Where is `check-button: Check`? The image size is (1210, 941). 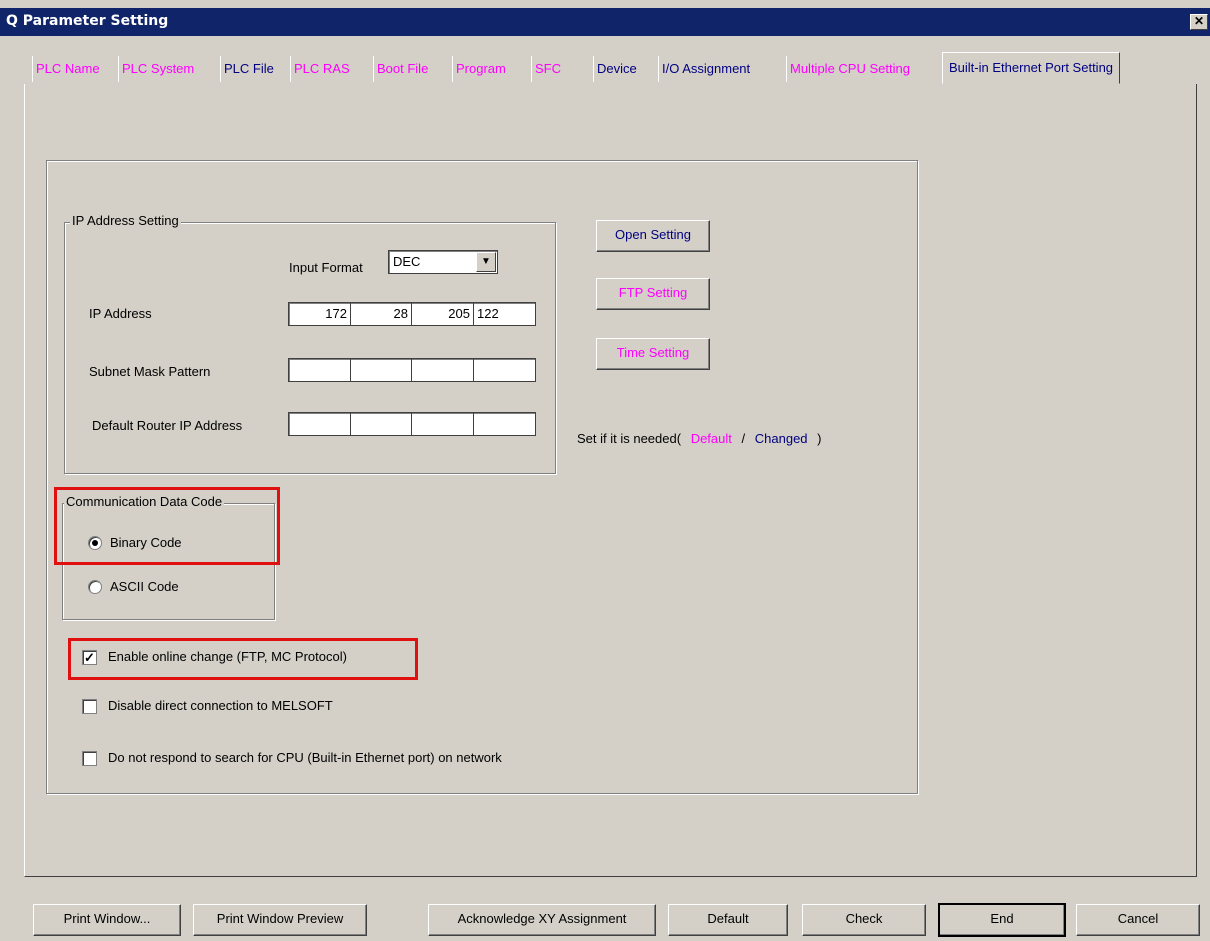 check-button: Check is located at coordinates (864, 920).